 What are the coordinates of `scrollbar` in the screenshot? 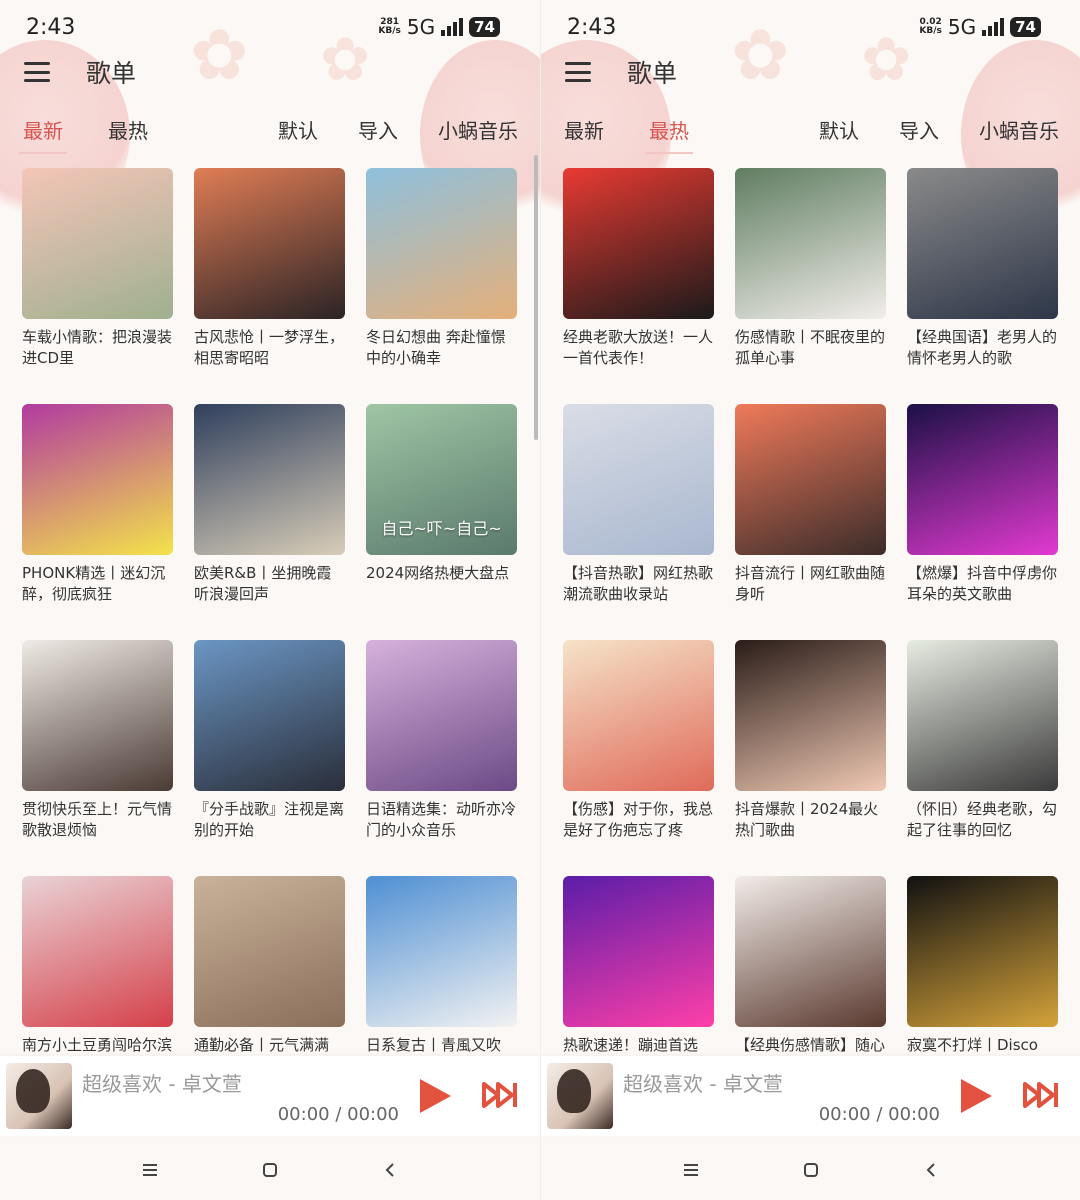 It's located at (536, 297).